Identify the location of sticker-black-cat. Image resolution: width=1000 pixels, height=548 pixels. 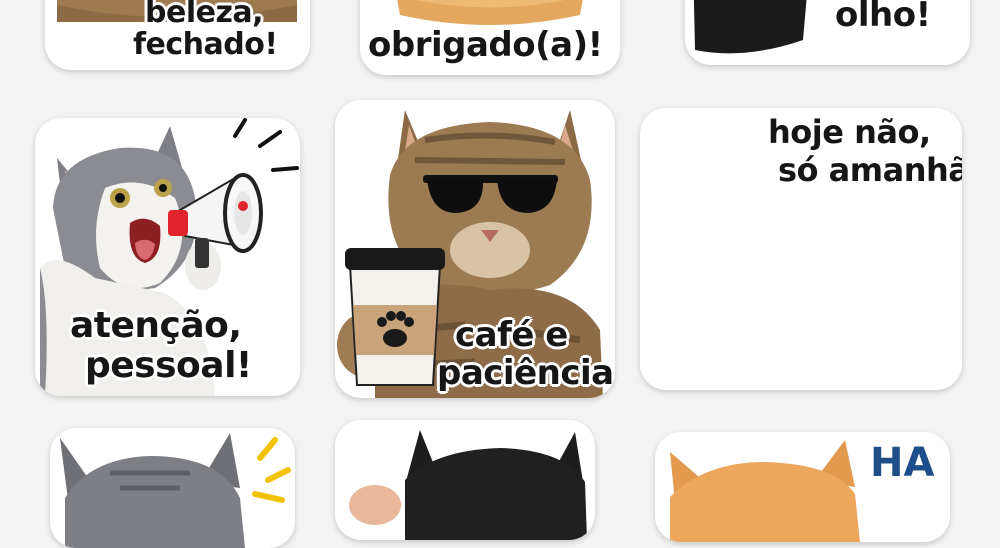
(465, 480).